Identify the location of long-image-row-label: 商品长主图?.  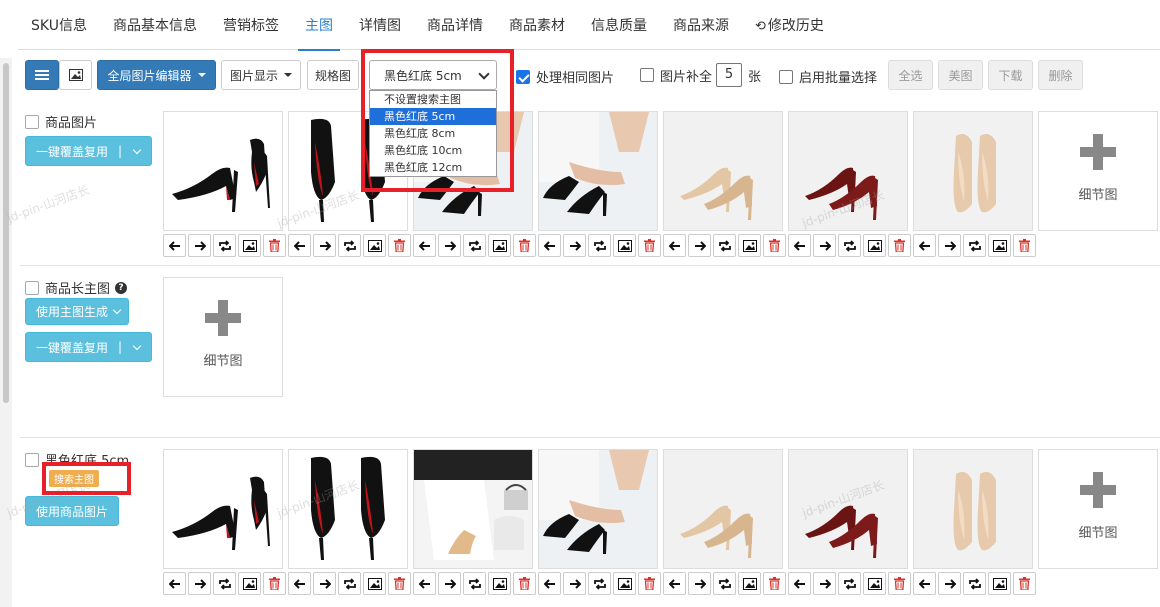
(76, 287).